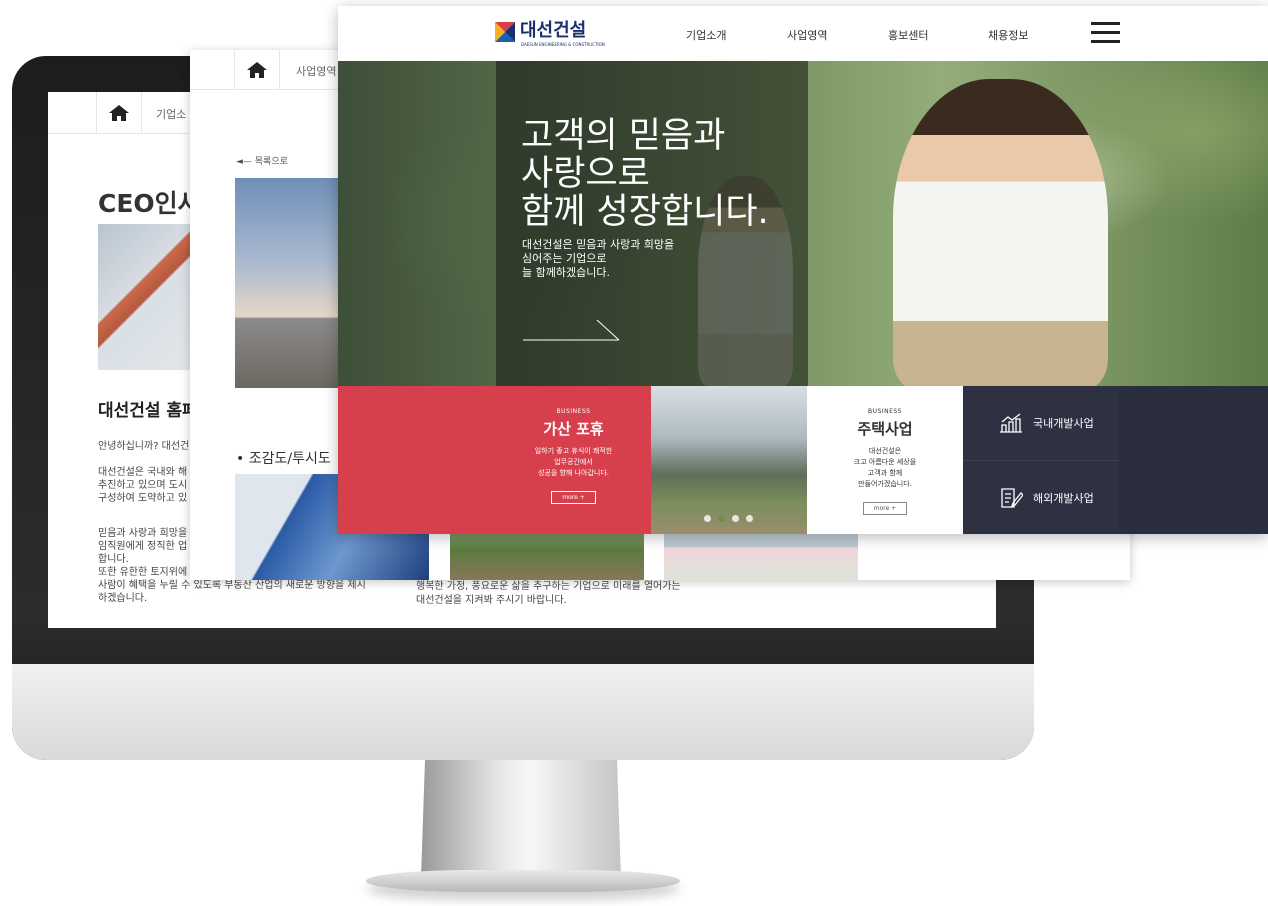 This screenshot has width=1268, height=906. I want to click on ceo-building-image, so click(148, 297).